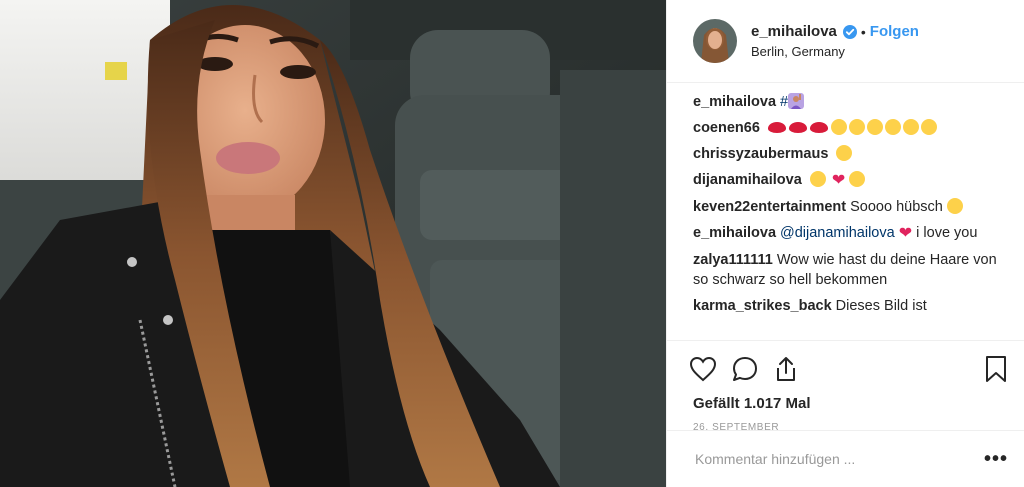 The height and width of the screenshot is (487, 1024). I want to click on comment-username: coenen66, so click(726, 128).